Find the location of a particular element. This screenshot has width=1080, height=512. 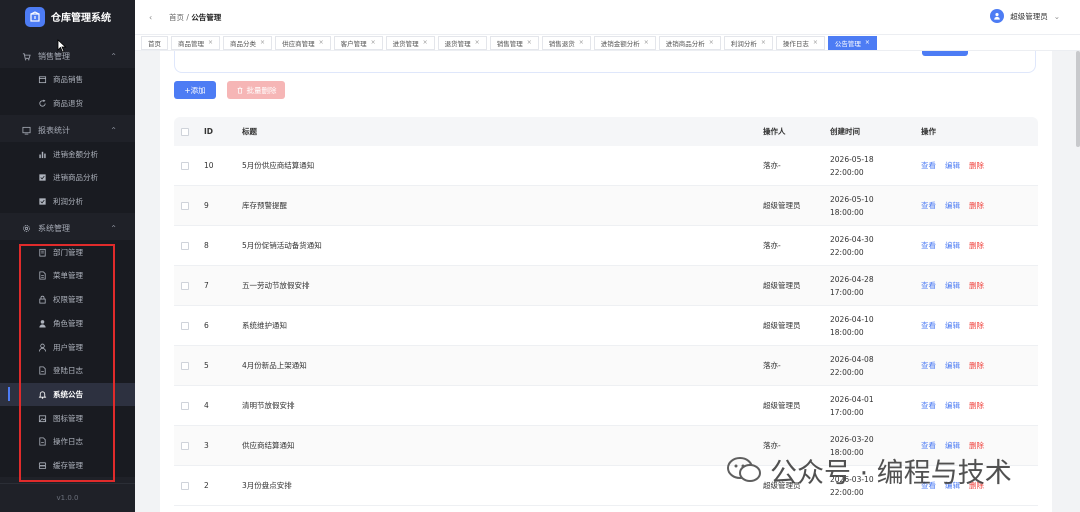

sidebar-group-sales: 销售管理 ⌃ is located at coordinates (67, 56).